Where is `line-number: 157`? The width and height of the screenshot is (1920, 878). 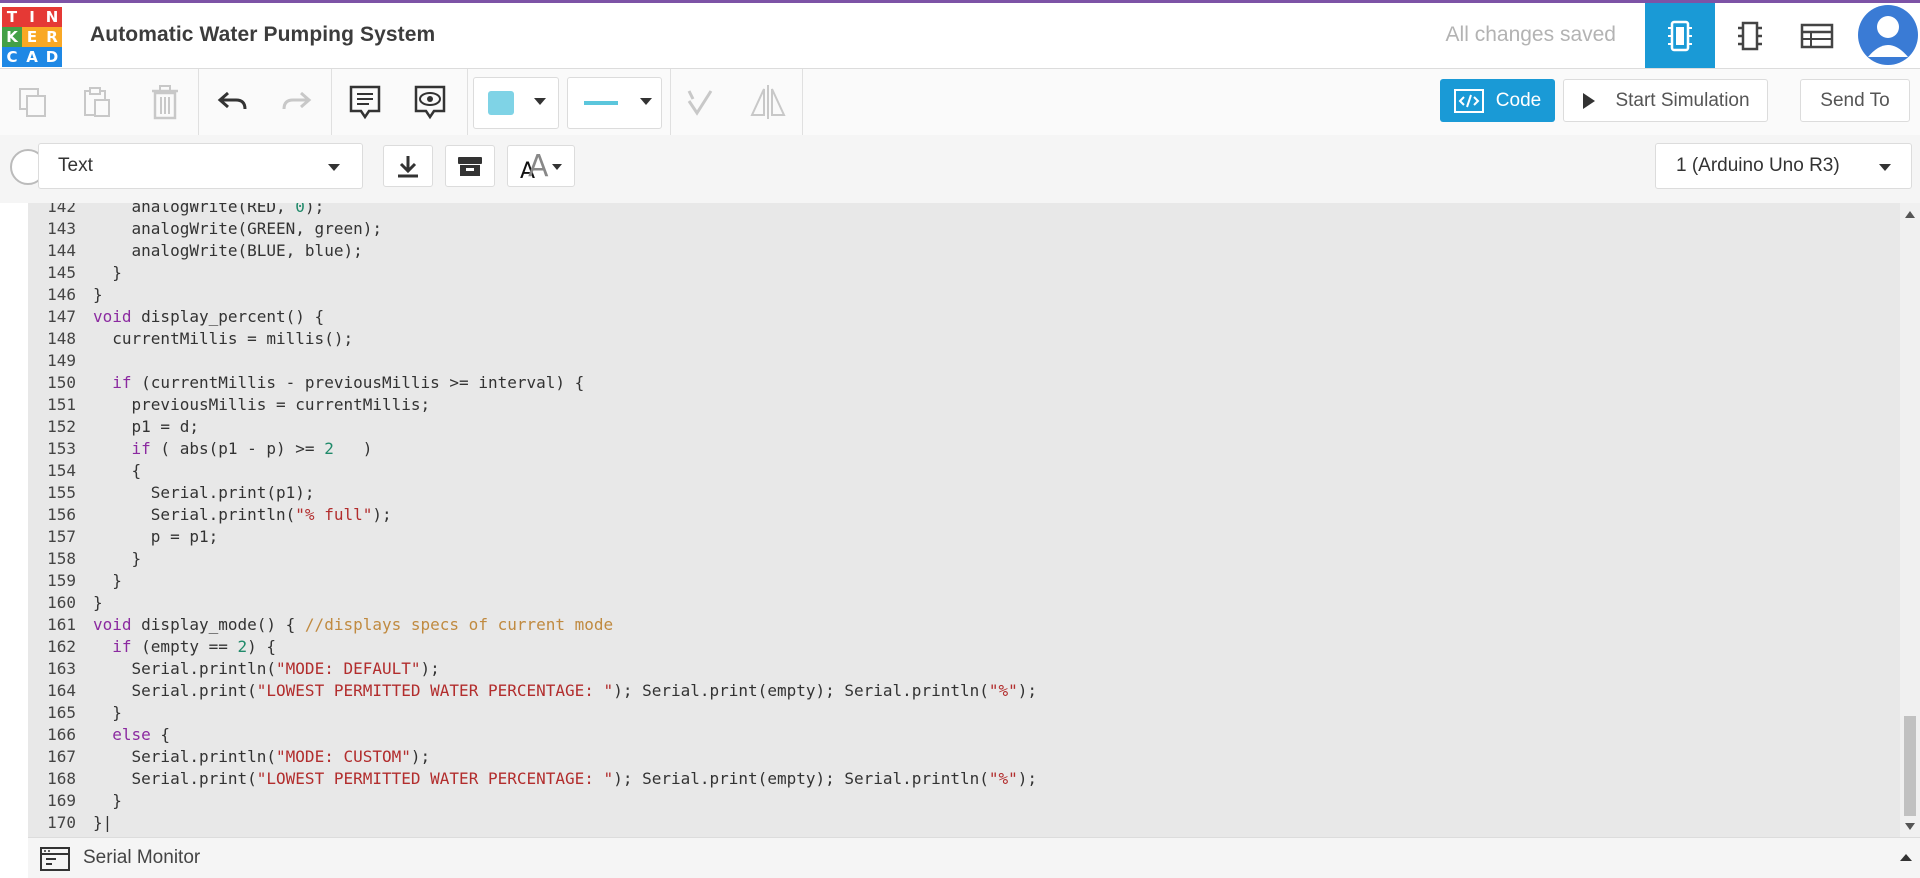 line-number: 157 is located at coordinates (61, 536).